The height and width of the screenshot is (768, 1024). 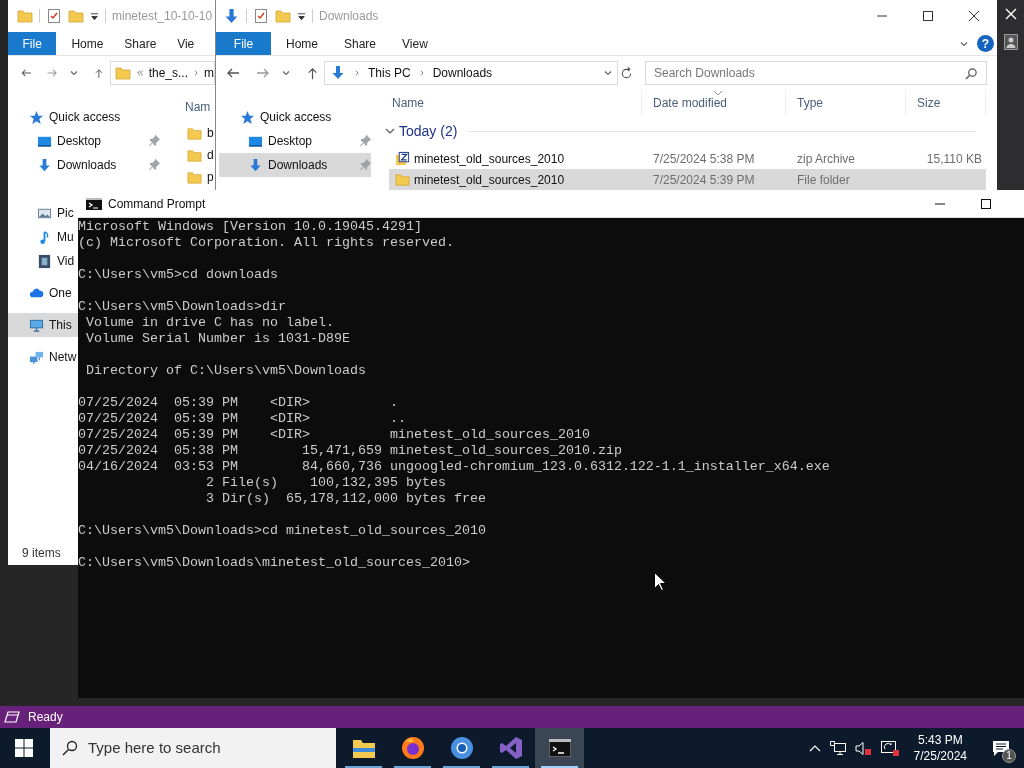 What do you see at coordinates (687, 179) in the screenshot?
I see `file-row: minetest_old_sources_2010 7/25/2024 5:39 PM File folder` at bounding box center [687, 179].